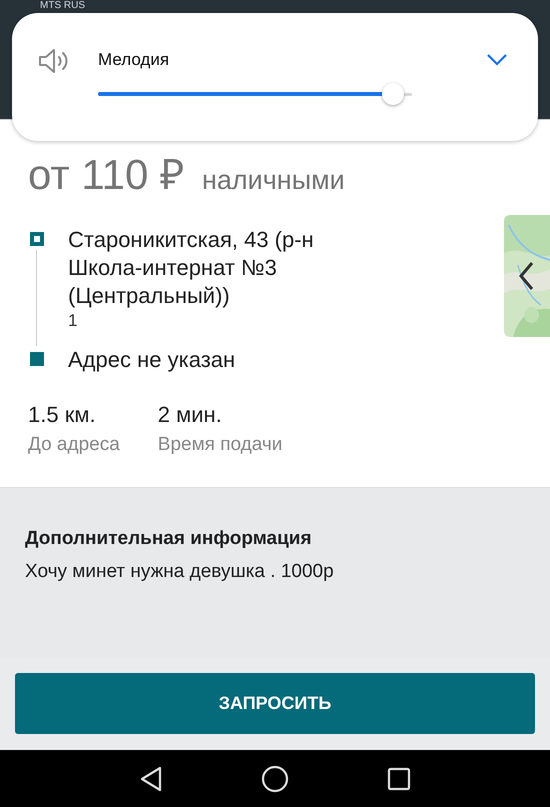 This screenshot has width=550, height=807. What do you see at coordinates (191, 268) in the screenshot?
I see `address-text: Староникитская, 43 (р-н Школа-интернат №3 (Центральный))` at bounding box center [191, 268].